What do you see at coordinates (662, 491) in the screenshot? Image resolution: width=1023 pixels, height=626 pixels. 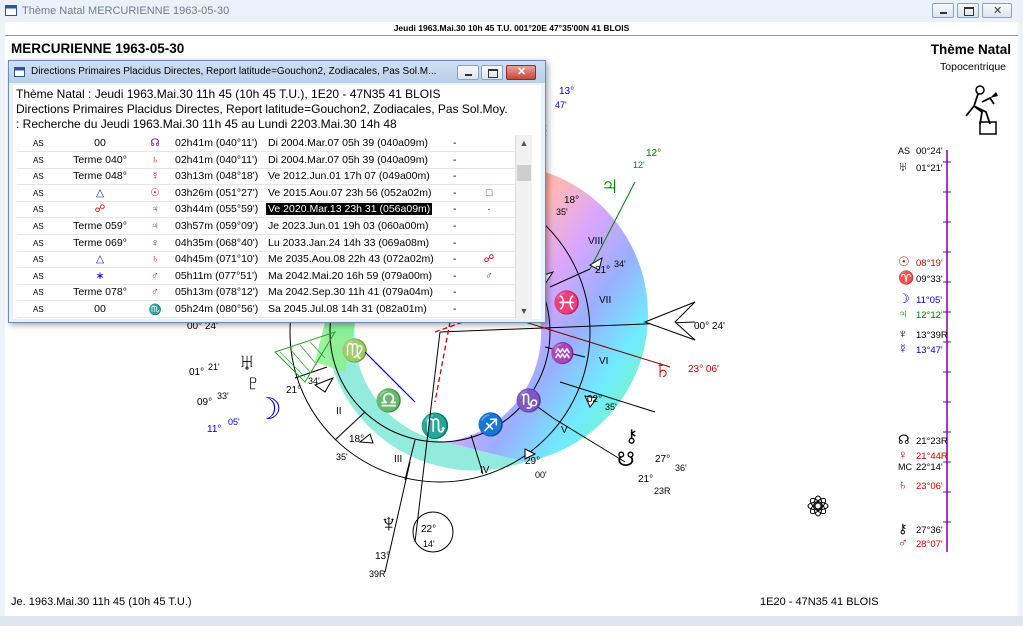 I see `svg-text: 23R` at bounding box center [662, 491].